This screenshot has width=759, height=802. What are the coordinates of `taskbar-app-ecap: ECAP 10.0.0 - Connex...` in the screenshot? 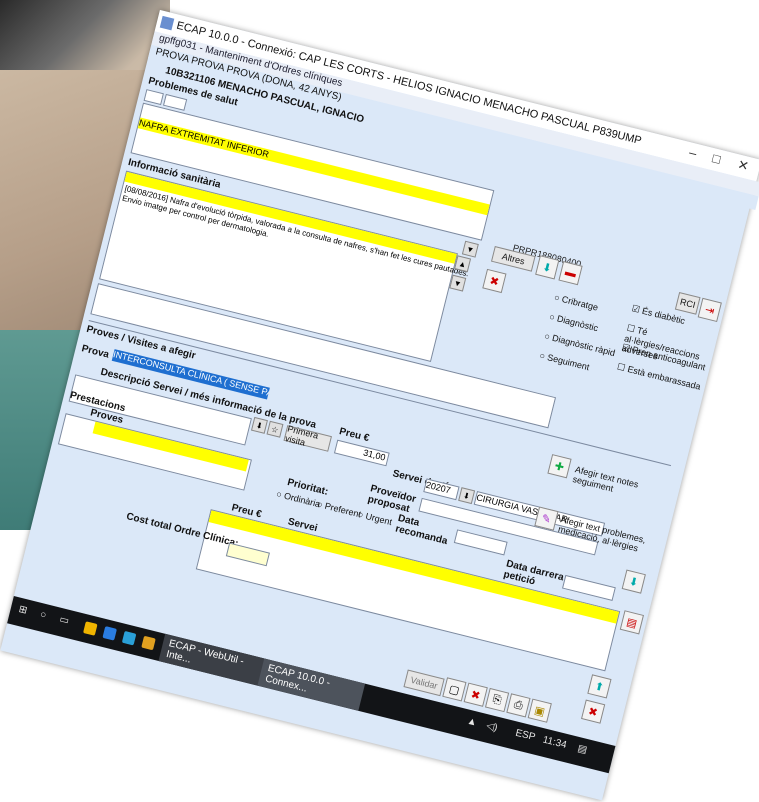 It's located at (311, 684).